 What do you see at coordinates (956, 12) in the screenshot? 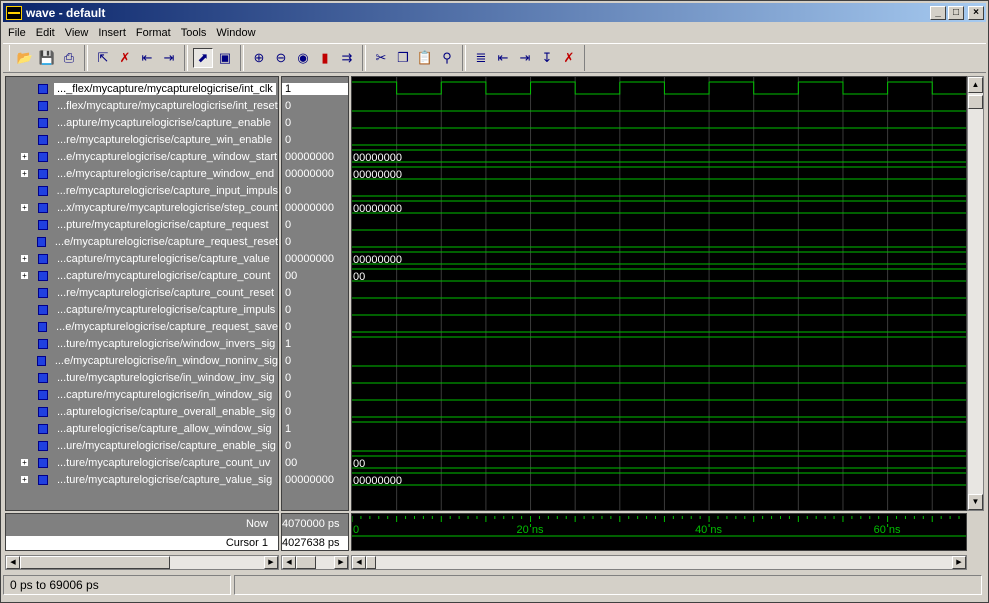
I see `maximize-button: □` at bounding box center [956, 12].